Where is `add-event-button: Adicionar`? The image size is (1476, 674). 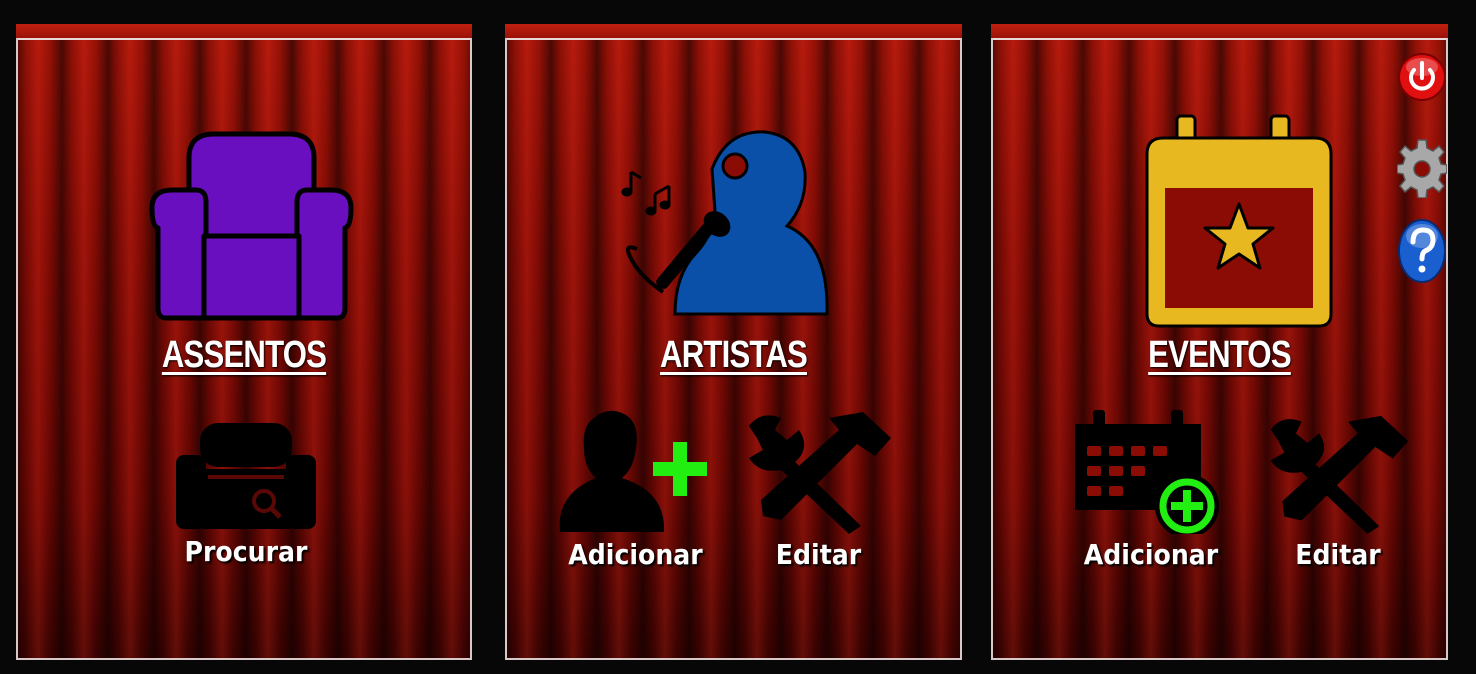
add-event-button: Adicionar is located at coordinates (1151, 490).